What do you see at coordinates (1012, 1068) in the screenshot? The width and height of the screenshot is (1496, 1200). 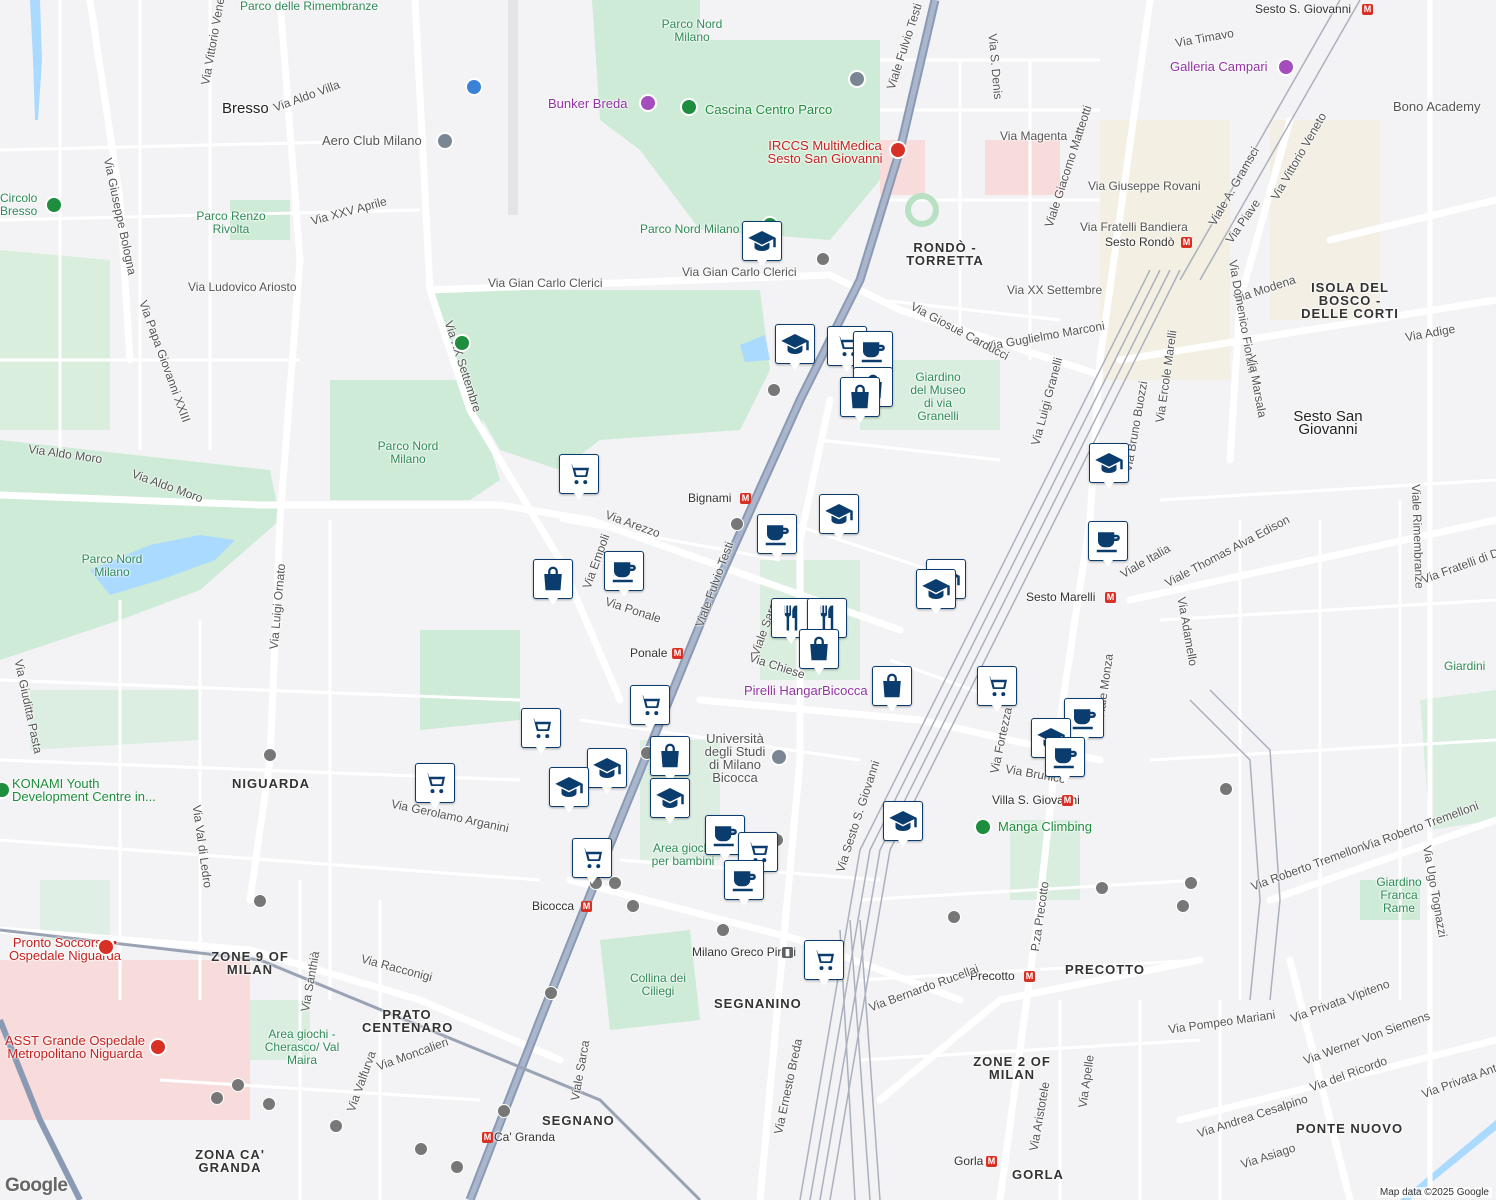 I see `label-zone2: ZONE 2 OF MILAN` at bounding box center [1012, 1068].